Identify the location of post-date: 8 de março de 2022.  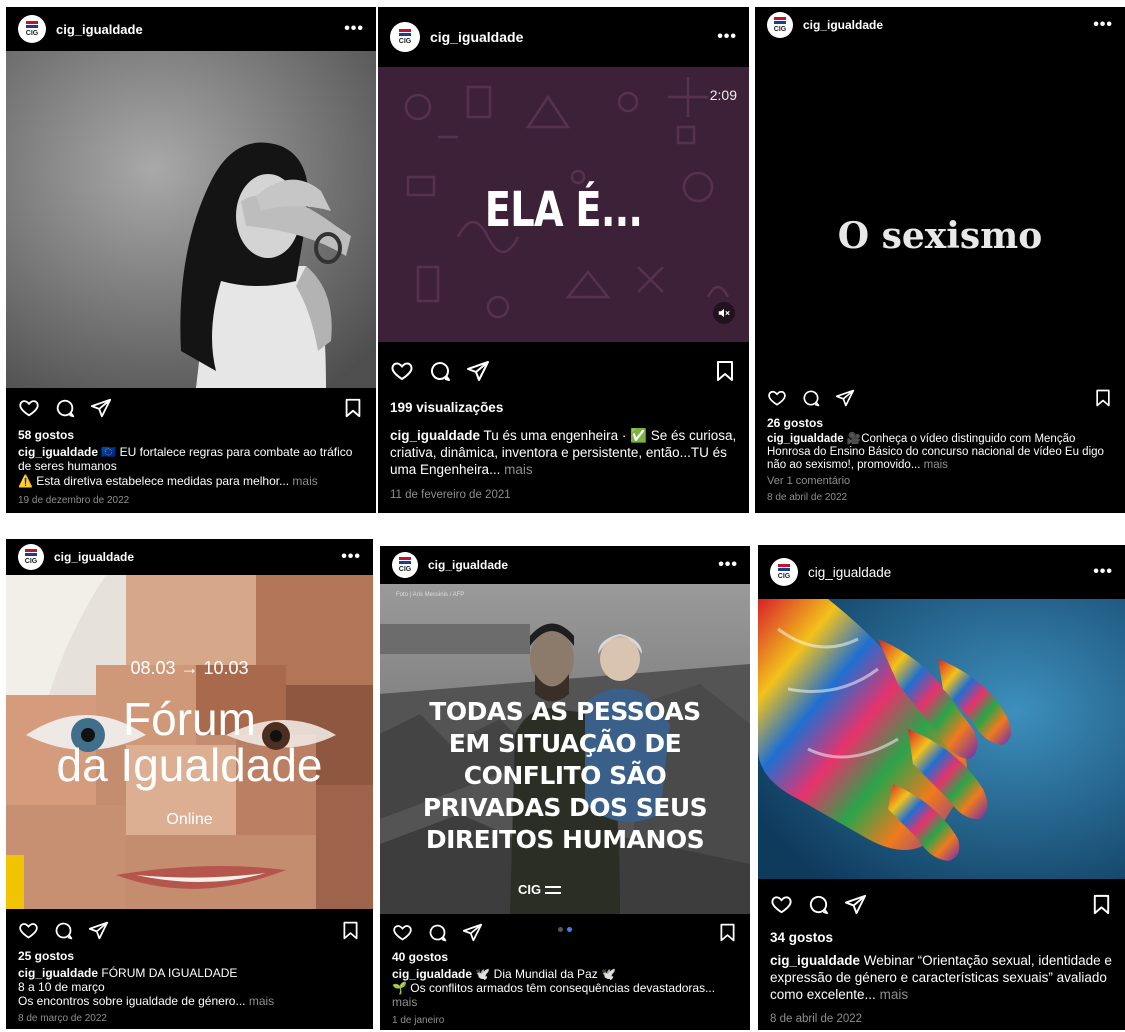
(62, 1018).